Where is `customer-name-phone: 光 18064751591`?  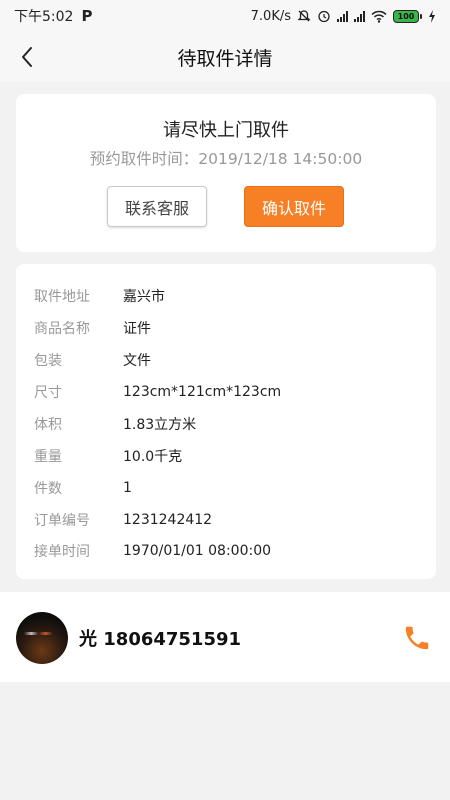 customer-name-phone: 光 18064751591 is located at coordinates (160, 639).